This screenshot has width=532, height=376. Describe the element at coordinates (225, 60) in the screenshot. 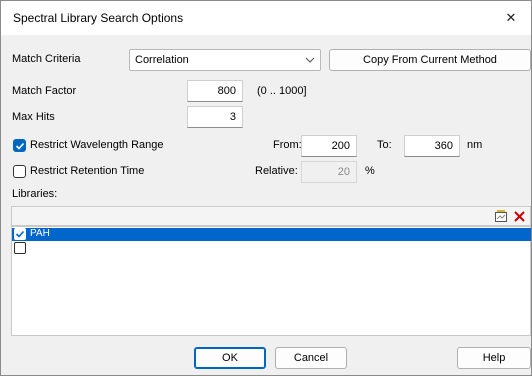

I see `match-criteria-dropdown: Correlation` at that location.